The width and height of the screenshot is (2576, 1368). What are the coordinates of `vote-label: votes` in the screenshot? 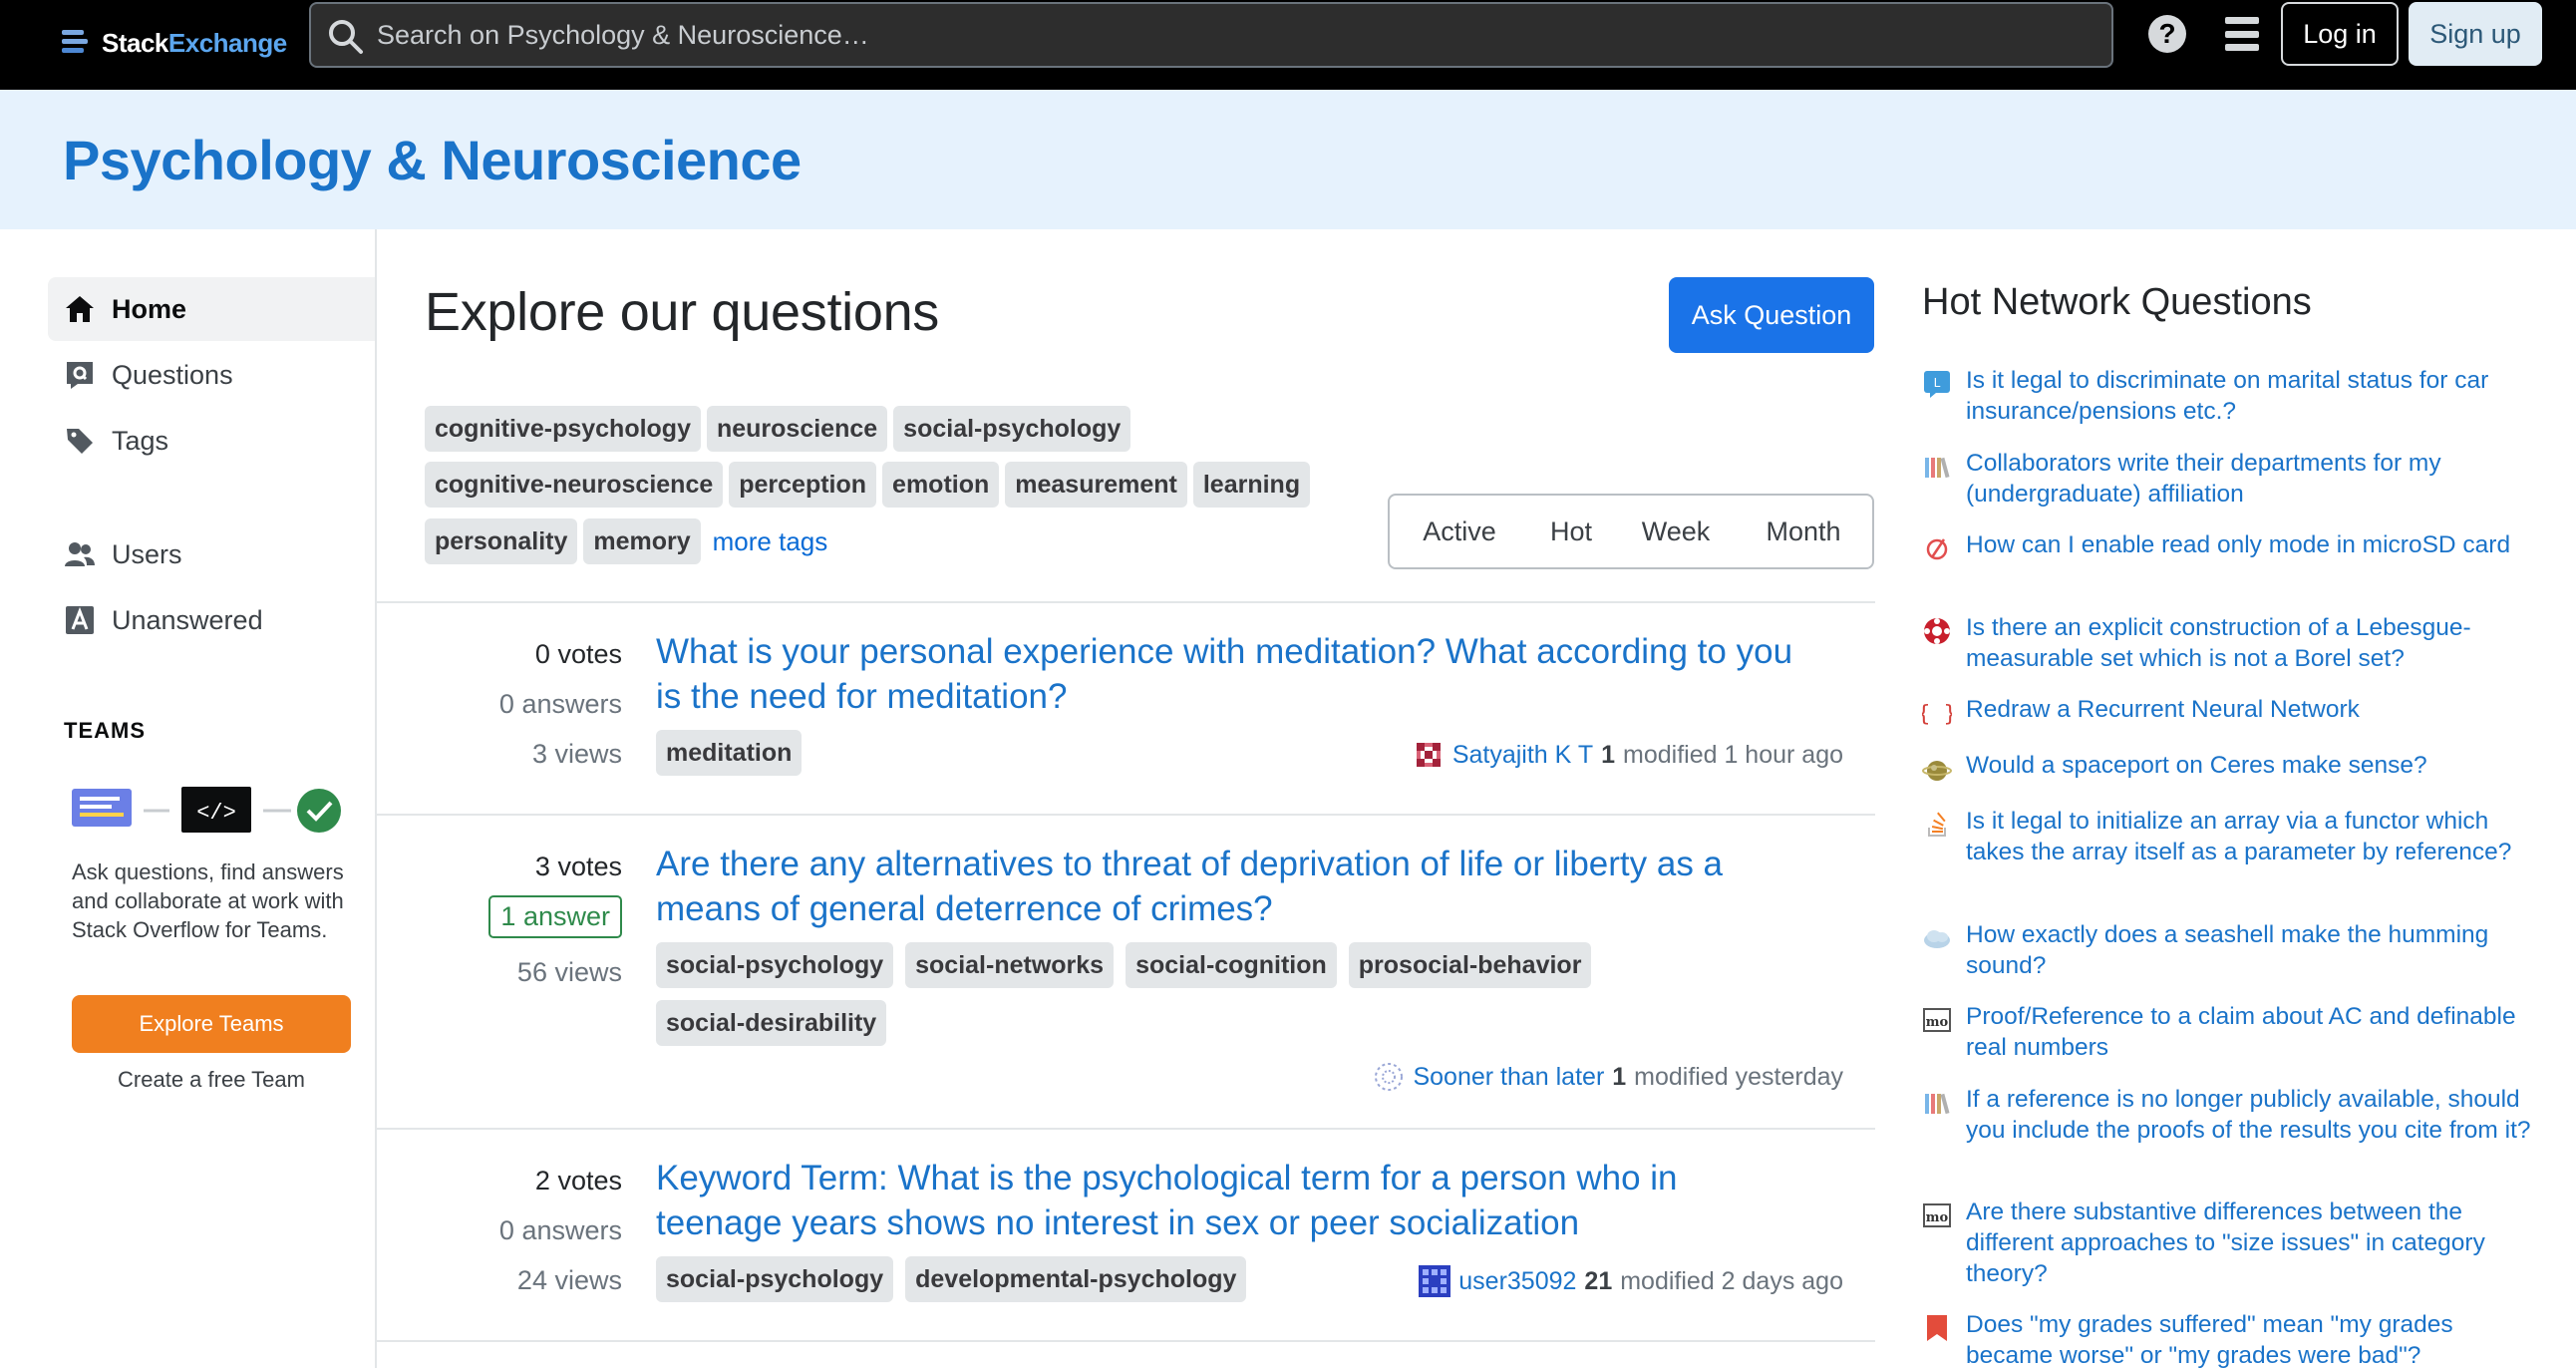 It's located at (589, 1181).